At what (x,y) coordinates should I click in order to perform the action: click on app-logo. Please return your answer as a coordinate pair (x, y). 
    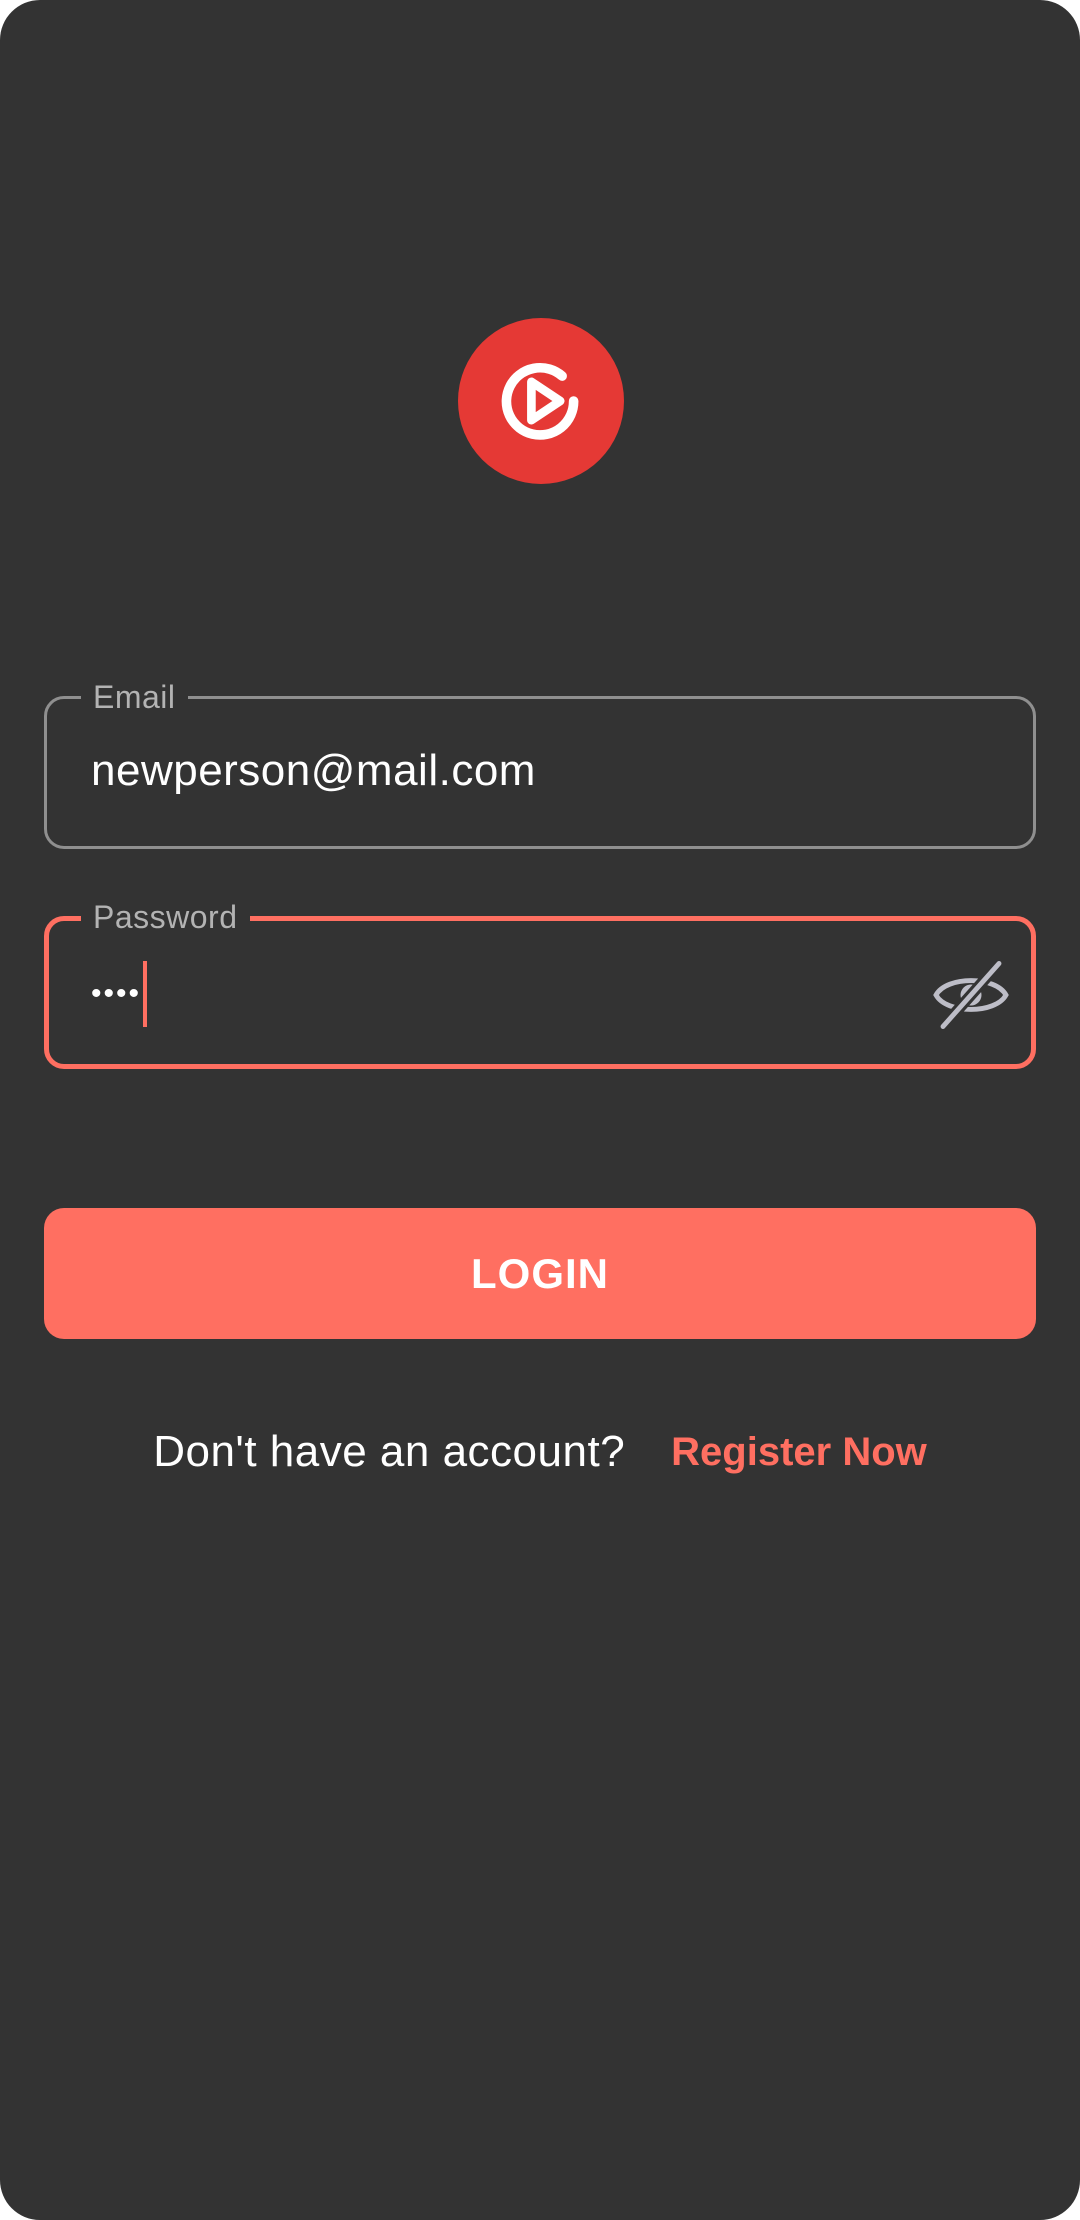
    Looking at the image, I should click on (541, 401).